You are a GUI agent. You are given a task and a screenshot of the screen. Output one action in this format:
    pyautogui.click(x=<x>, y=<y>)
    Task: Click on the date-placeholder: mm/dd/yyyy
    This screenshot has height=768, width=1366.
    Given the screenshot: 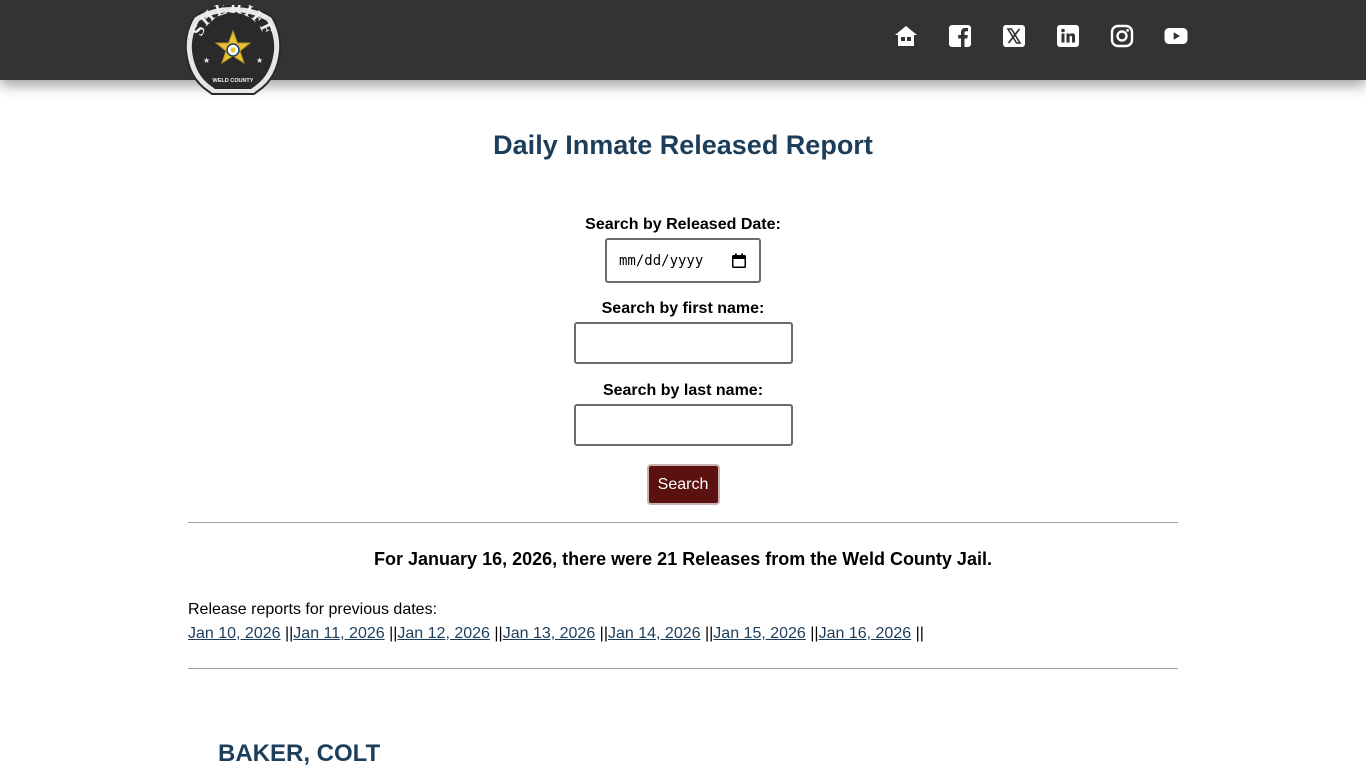 What is the action you would take?
    pyautogui.click(x=661, y=260)
    